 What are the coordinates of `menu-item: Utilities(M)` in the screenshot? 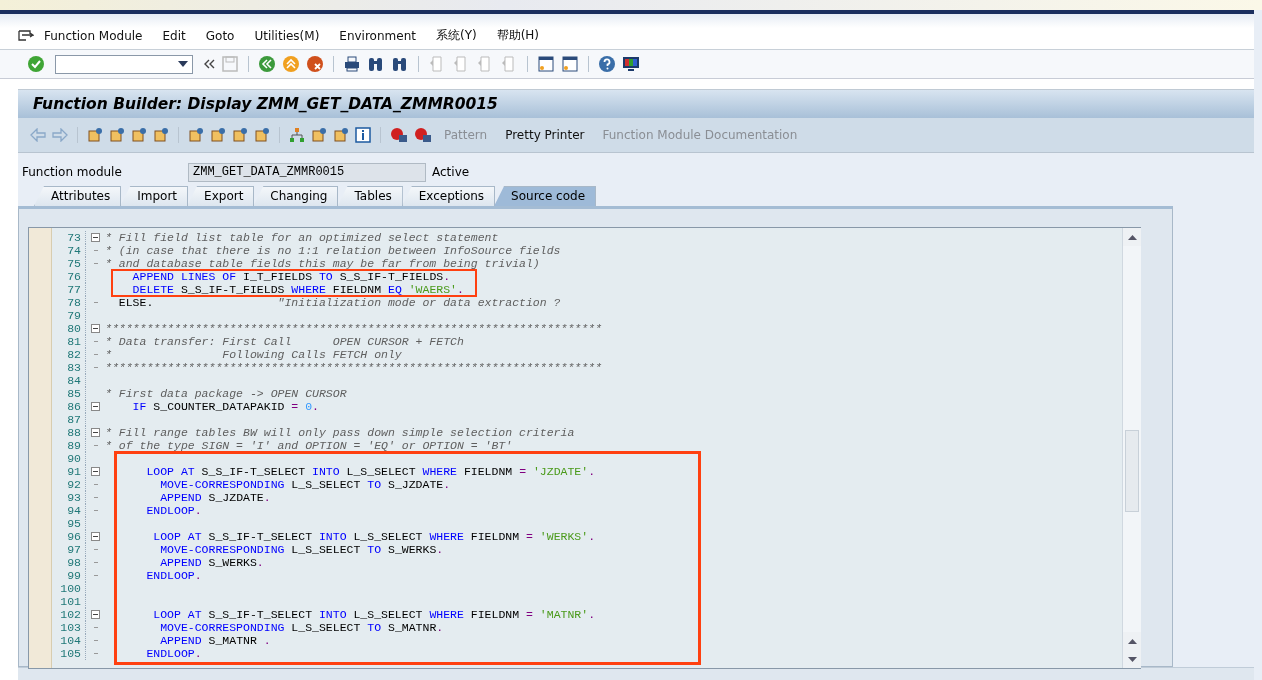 It's located at (287, 35).